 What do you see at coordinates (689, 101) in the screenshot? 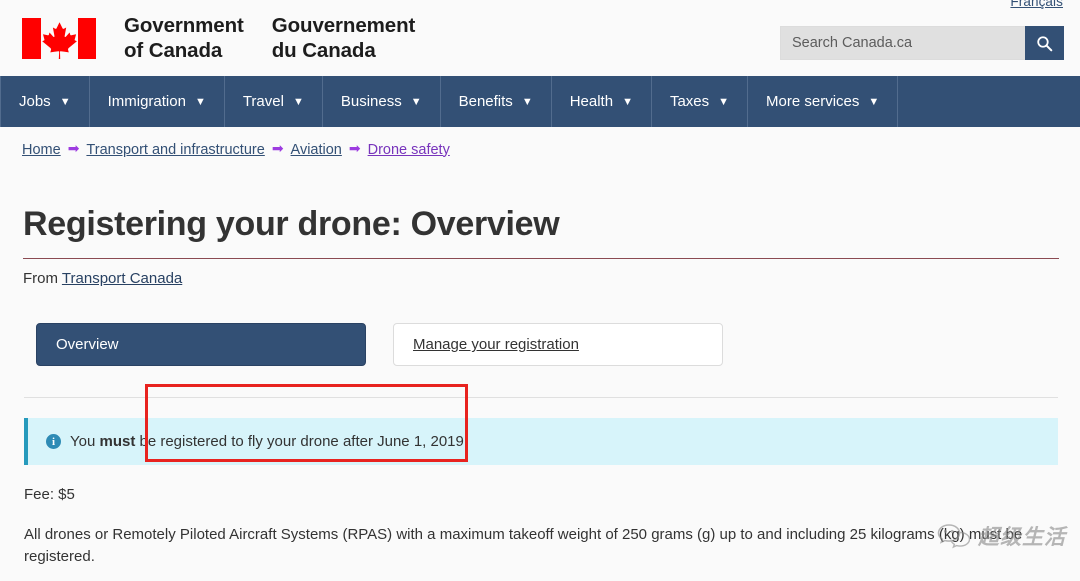
I see `nav-label: Taxes` at bounding box center [689, 101].